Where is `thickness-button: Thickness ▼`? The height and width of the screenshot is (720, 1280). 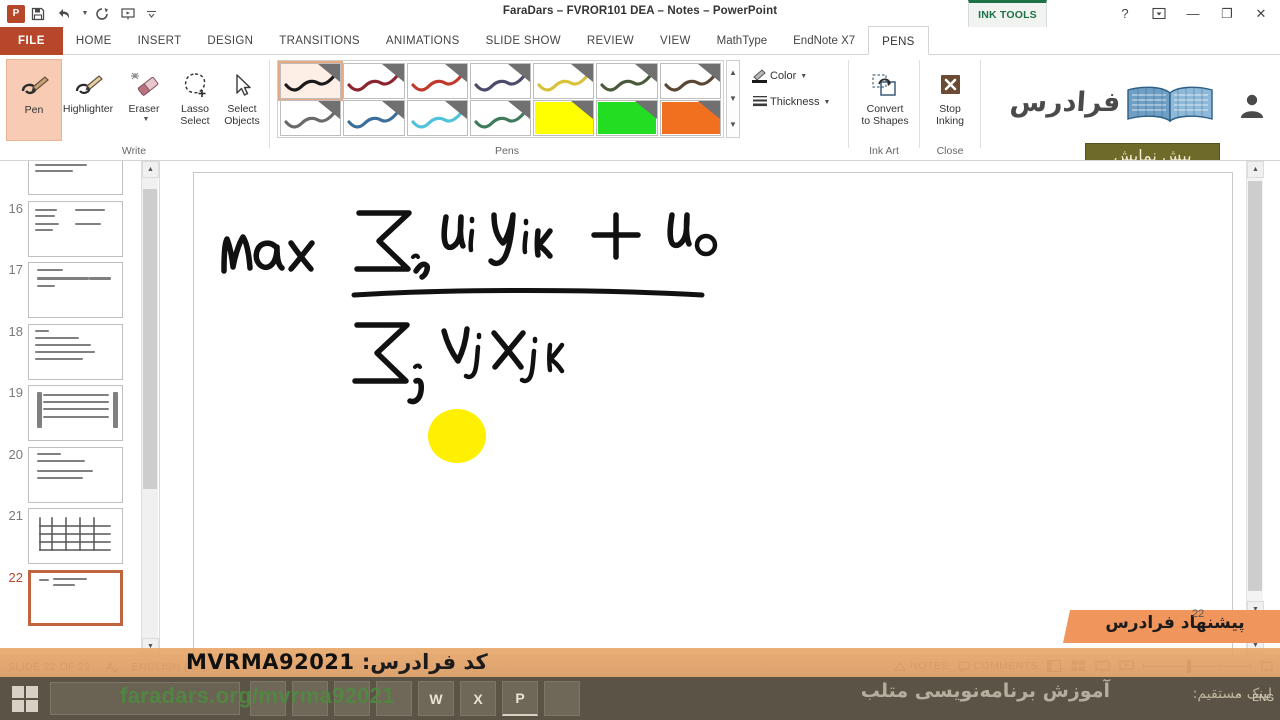 thickness-button: Thickness ▼ is located at coordinates (790, 102).